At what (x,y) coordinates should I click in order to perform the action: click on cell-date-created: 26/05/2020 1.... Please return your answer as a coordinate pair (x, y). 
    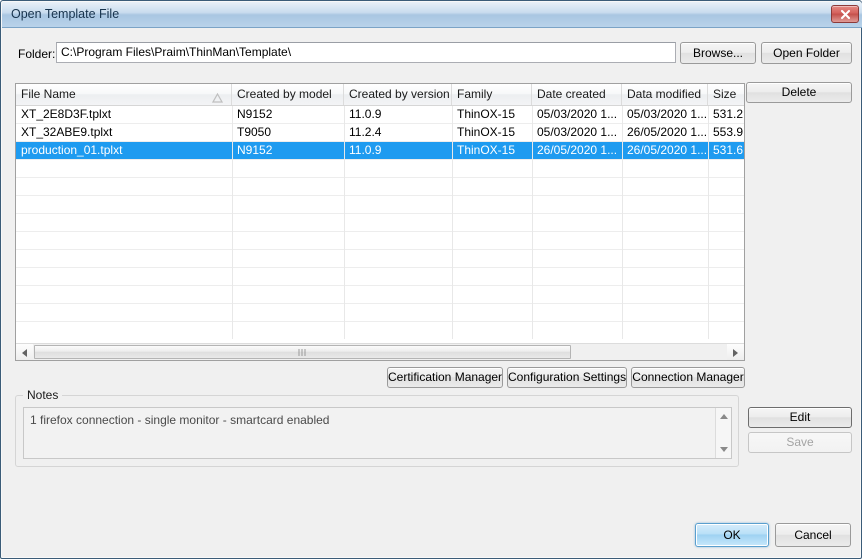
    Looking at the image, I should click on (577, 150).